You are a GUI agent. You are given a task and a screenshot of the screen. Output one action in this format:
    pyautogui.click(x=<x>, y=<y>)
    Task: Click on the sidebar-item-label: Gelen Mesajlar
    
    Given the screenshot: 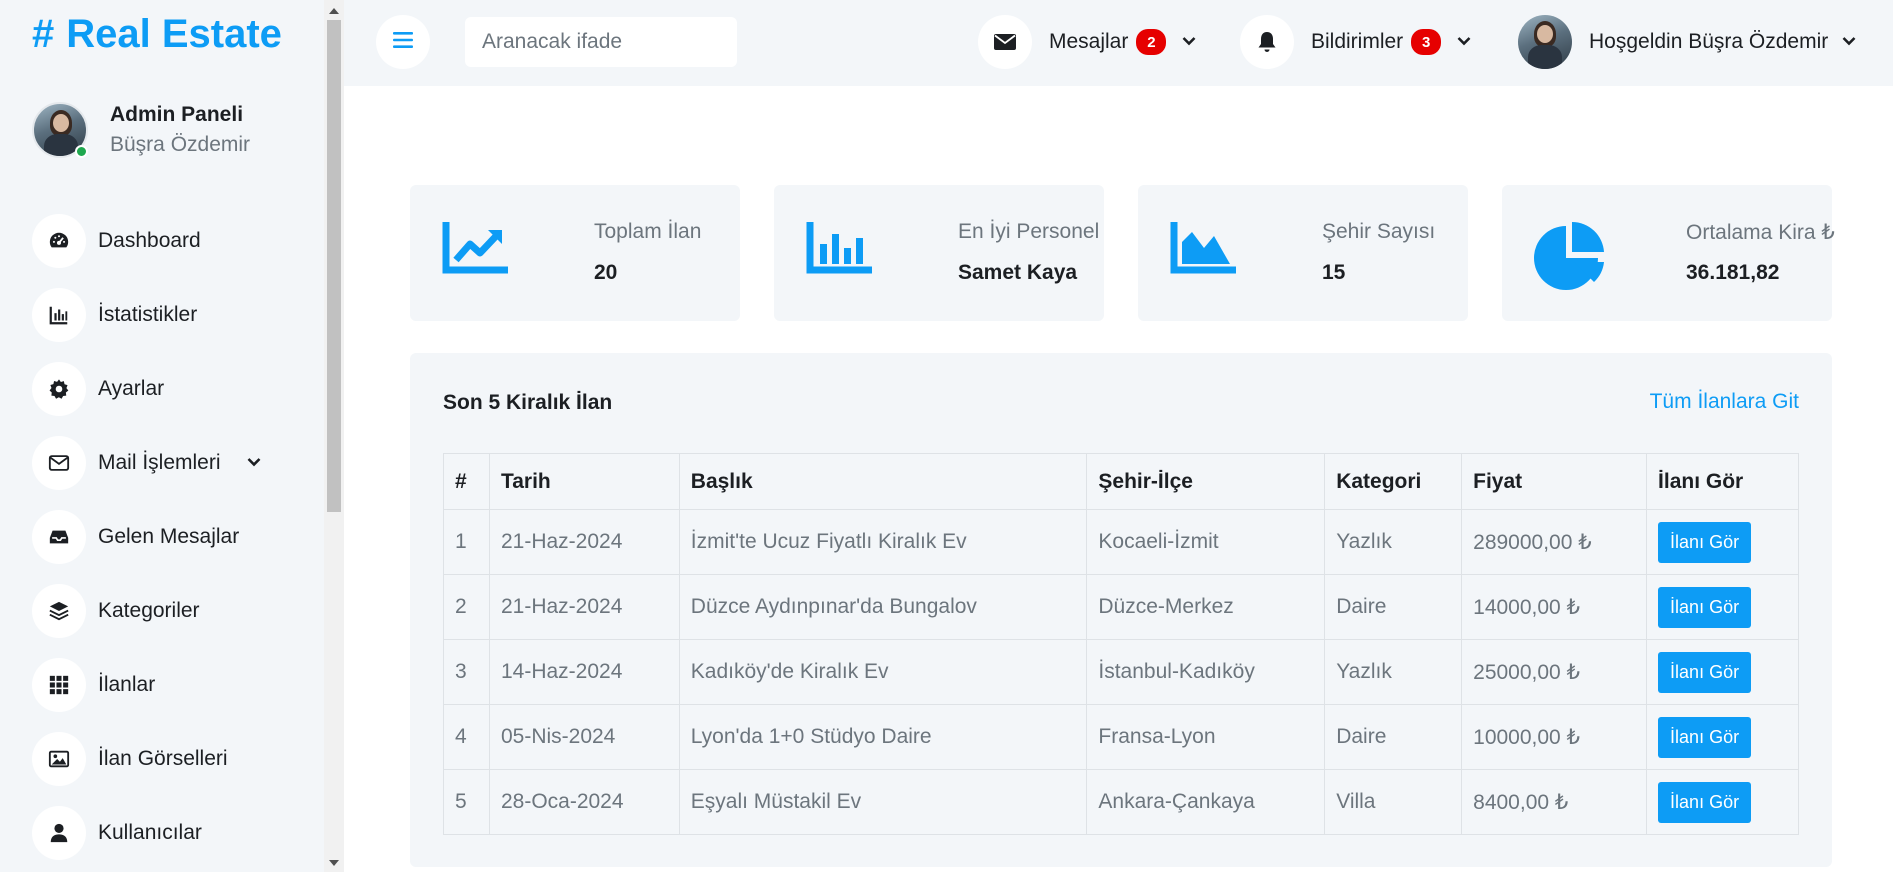 What is the action you would take?
    pyautogui.click(x=169, y=536)
    